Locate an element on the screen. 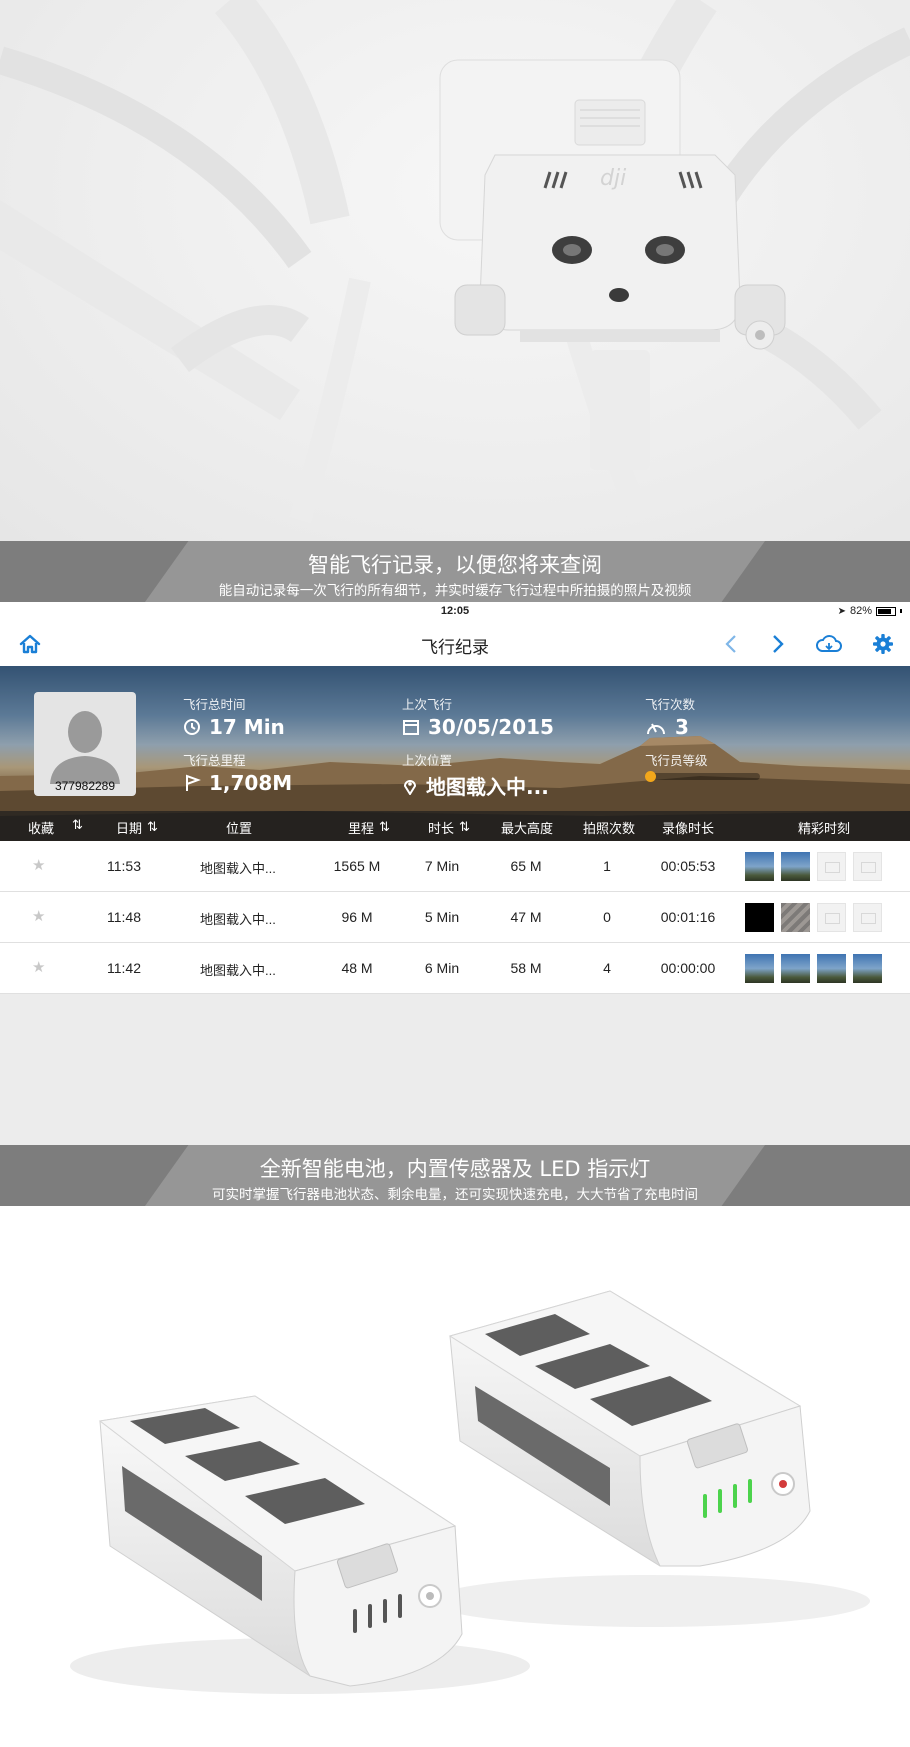 The width and height of the screenshot is (910, 1747). dji-logo: dji is located at coordinates (613, 178).